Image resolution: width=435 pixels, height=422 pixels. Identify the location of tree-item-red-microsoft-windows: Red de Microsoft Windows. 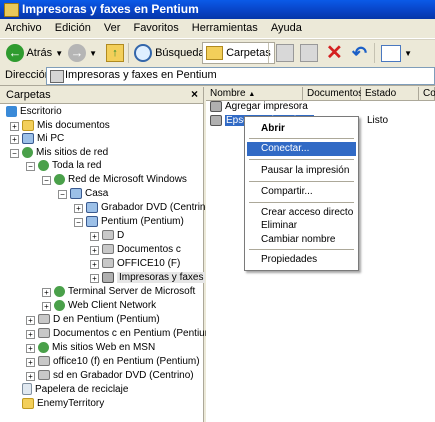
(120, 179).